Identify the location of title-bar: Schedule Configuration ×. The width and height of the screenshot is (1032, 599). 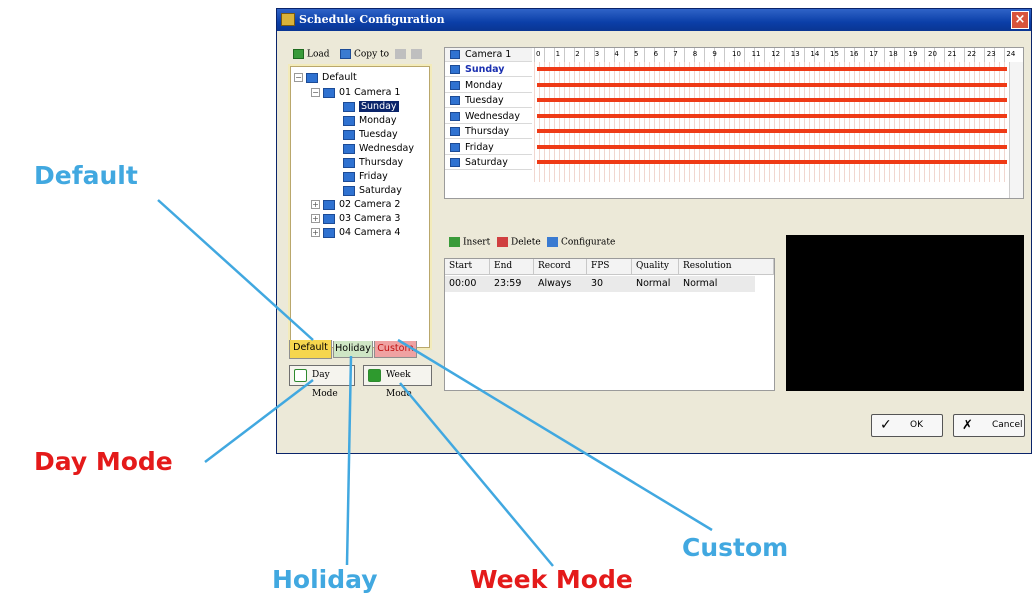
(654, 20).